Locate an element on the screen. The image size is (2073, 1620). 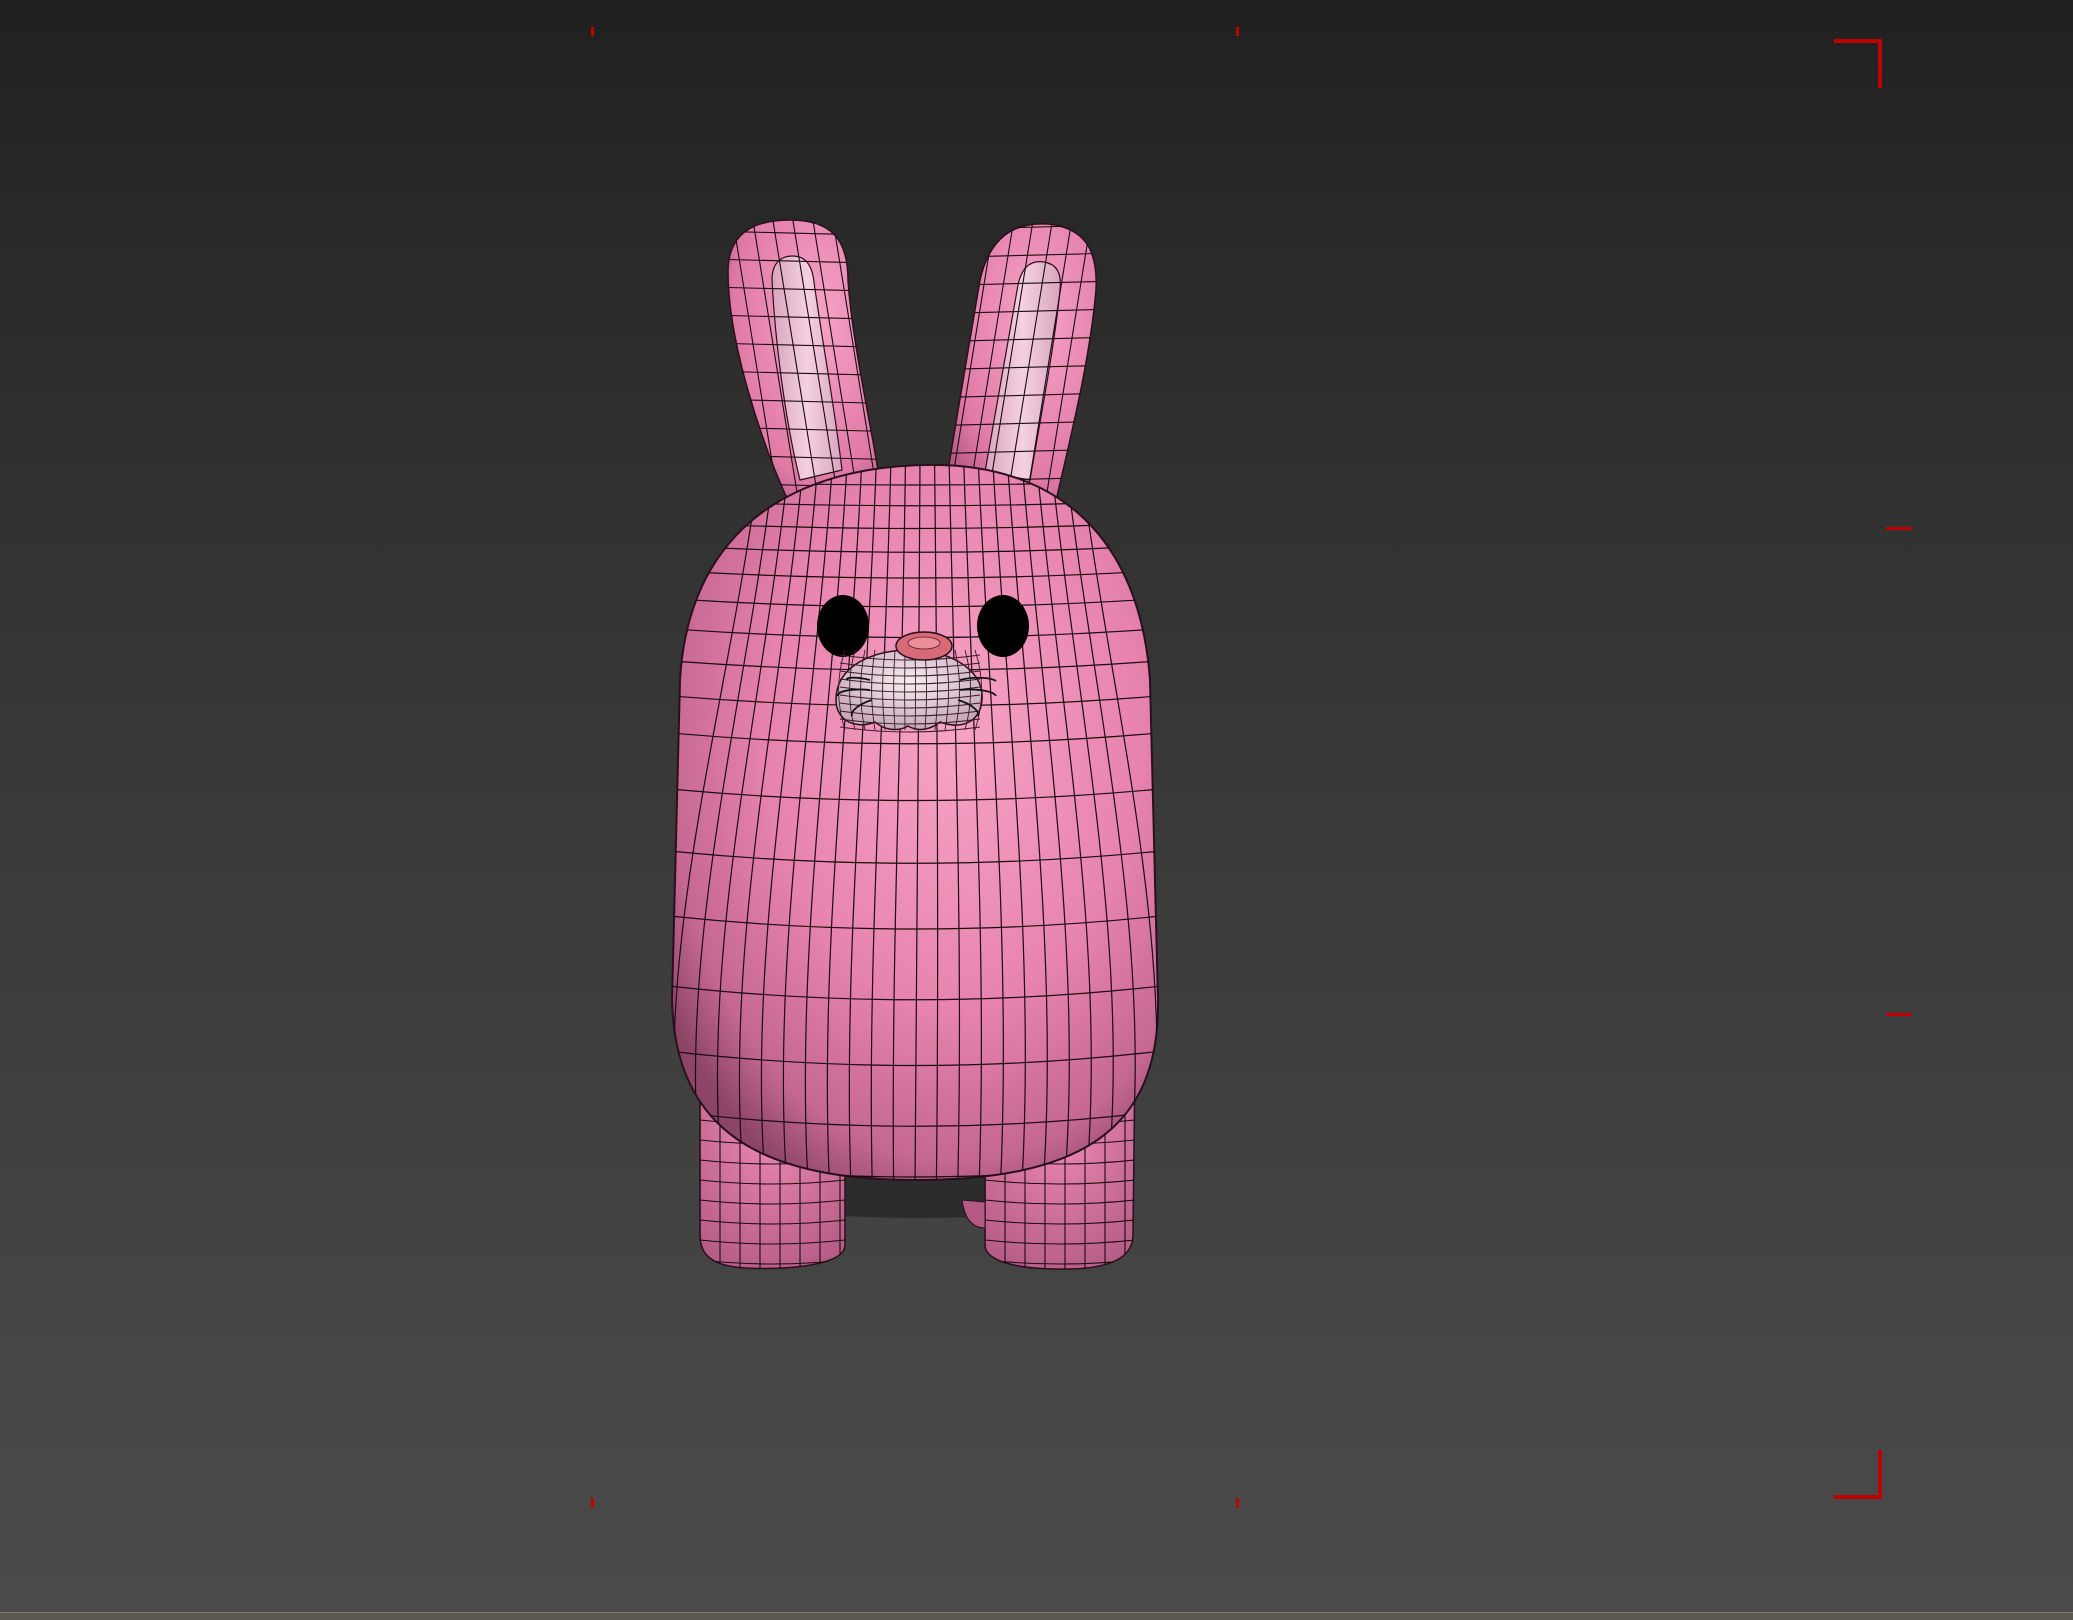
left-eye is located at coordinates (843, 626).